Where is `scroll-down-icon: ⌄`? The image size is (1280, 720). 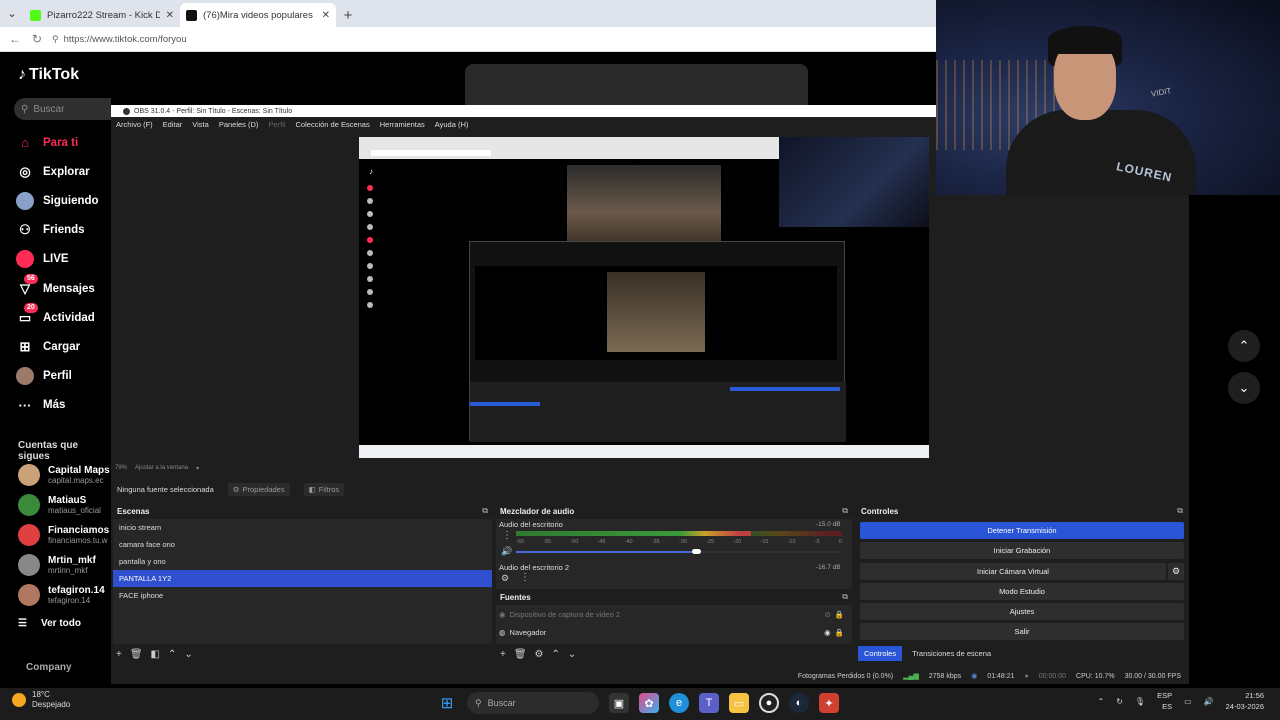
scroll-down-icon: ⌄ is located at coordinates (1244, 388).